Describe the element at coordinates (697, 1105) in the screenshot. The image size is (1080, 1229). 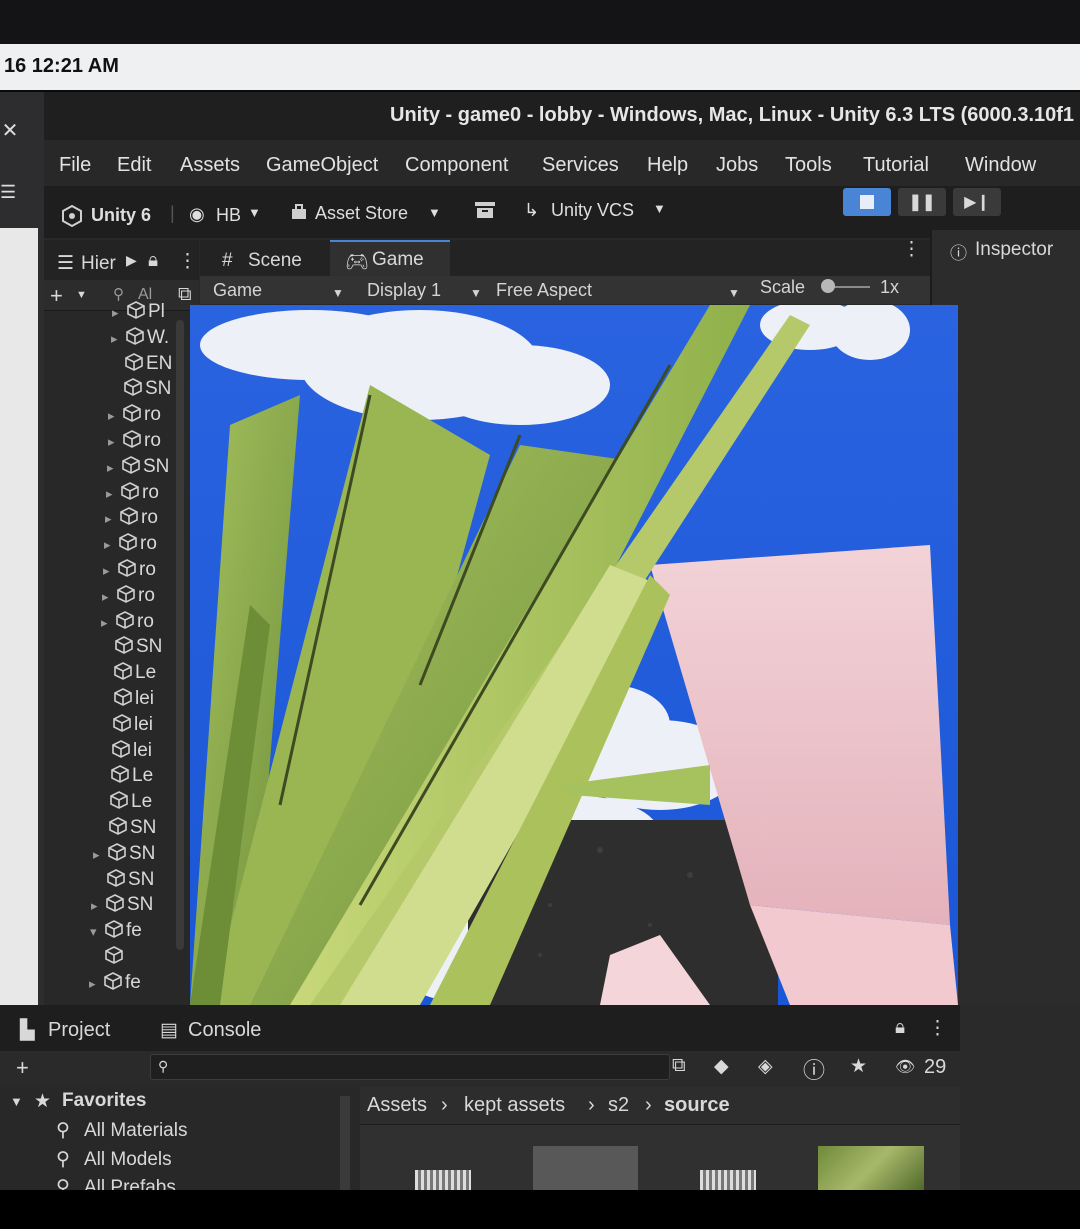
I see `breadcrumb-source: source` at that location.